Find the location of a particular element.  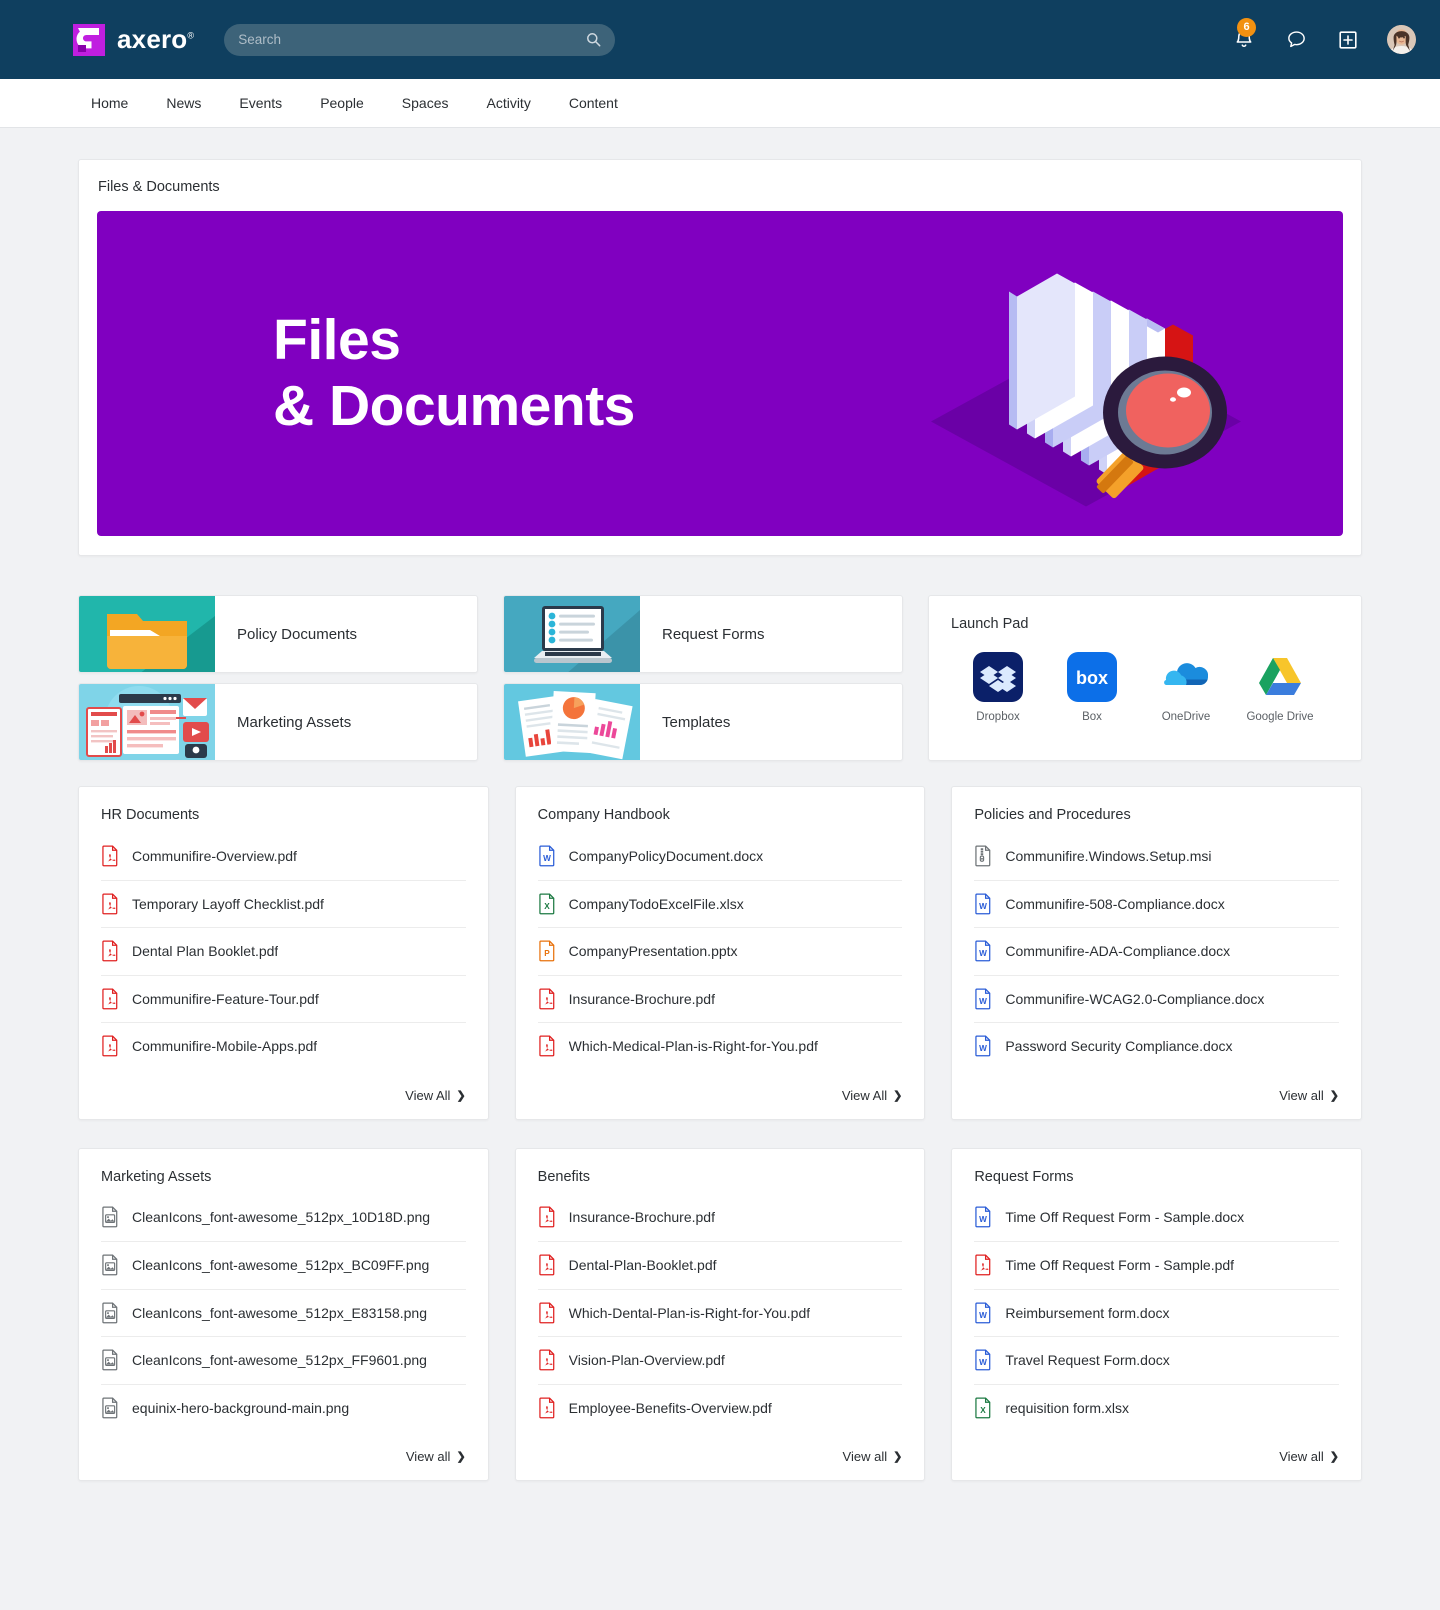

shortcut-request-forms: Request Forms is located at coordinates (703, 634).